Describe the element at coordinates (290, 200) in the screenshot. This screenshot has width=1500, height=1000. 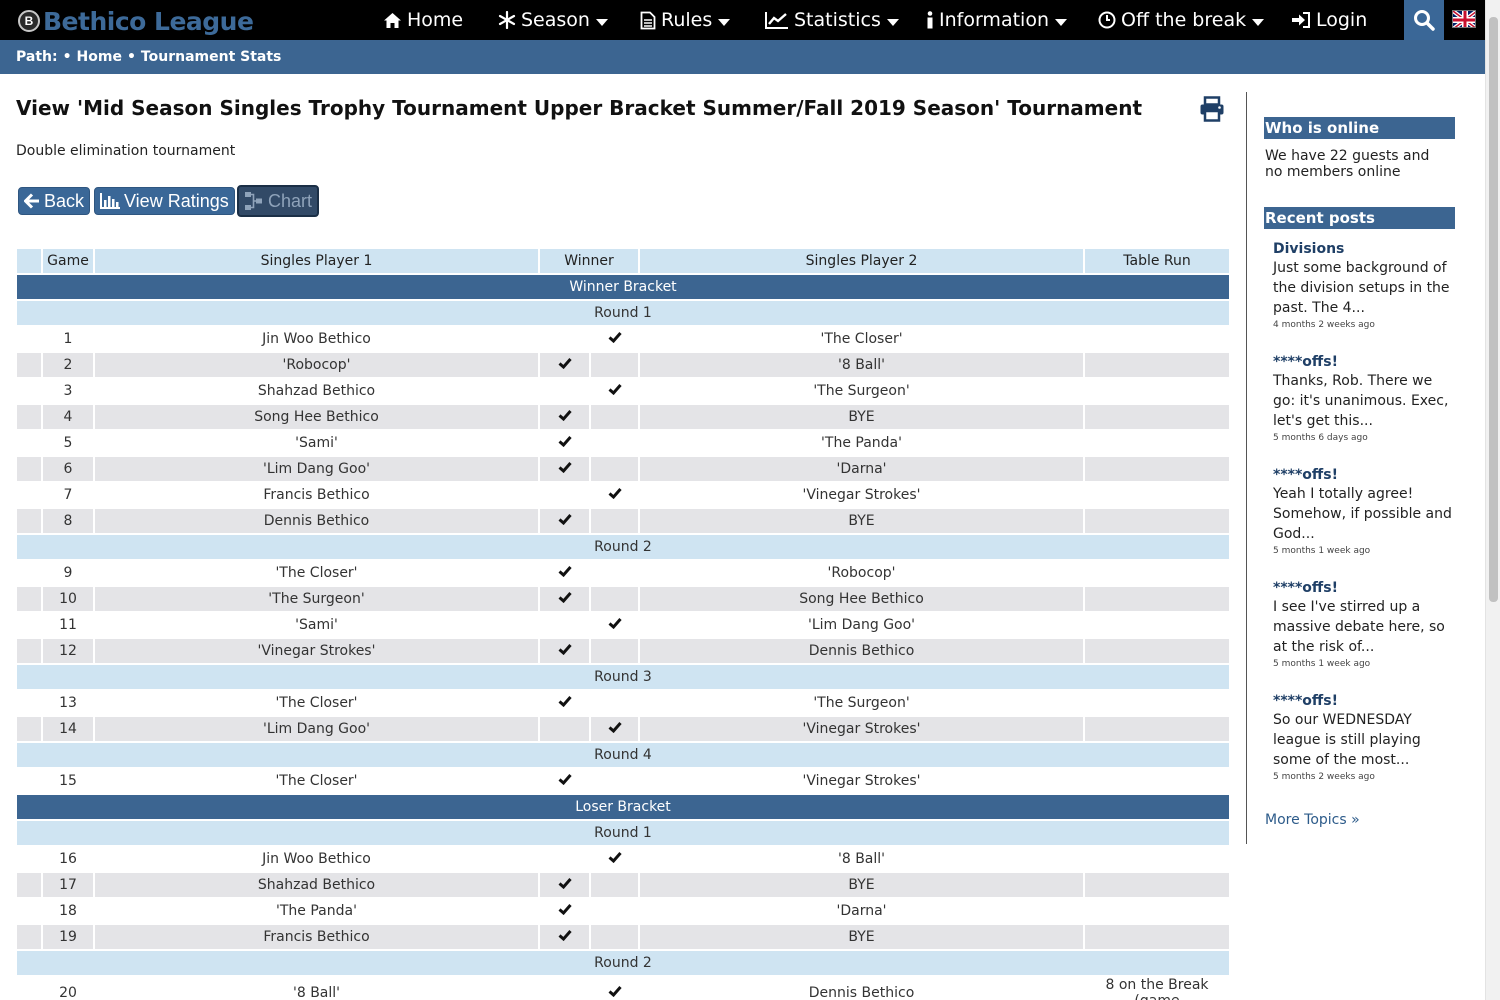
I see `chart-button-label: Chart` at that location.